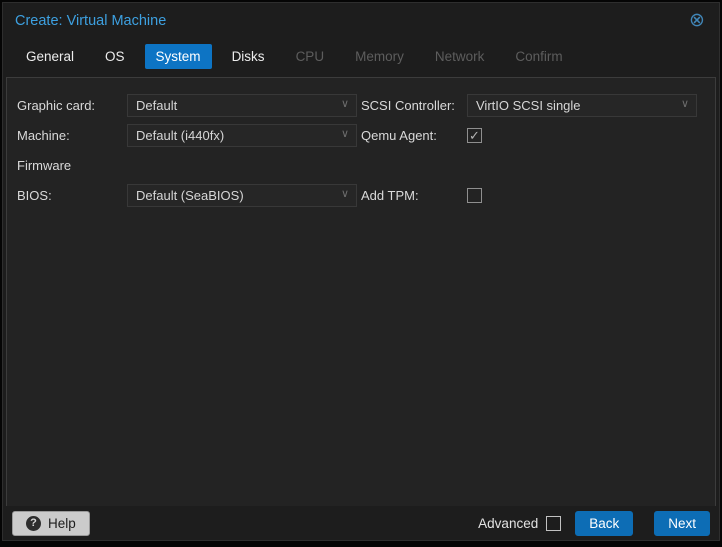  What do you see at coordinates (508, 523) in the screenshot?
I see `advanced-label: Advanced` at bounding box center [508, 523].